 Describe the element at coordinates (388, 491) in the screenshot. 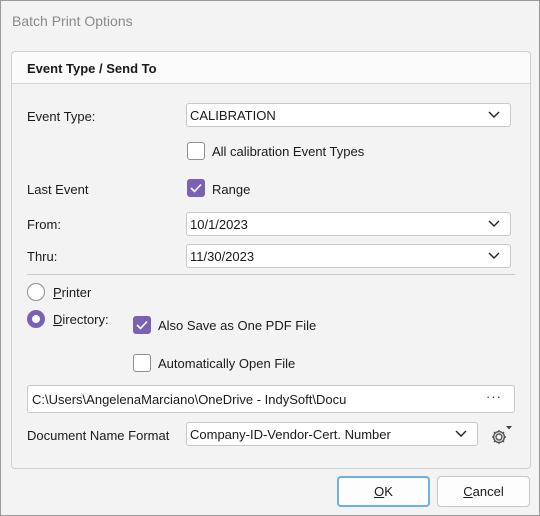

I see `ok-label-rest: K` at that location.